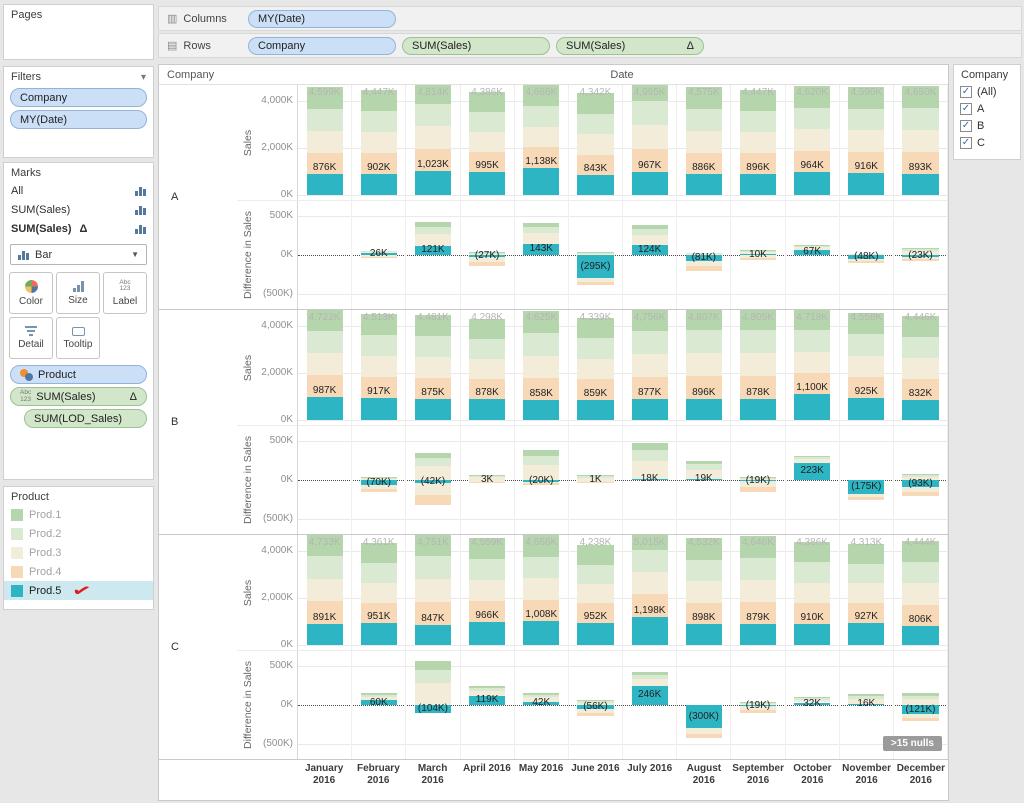 The height and width of the screenshot is (803, 1024). I want to click on legend-item-prod3: Prod.3, so click(78, 552).